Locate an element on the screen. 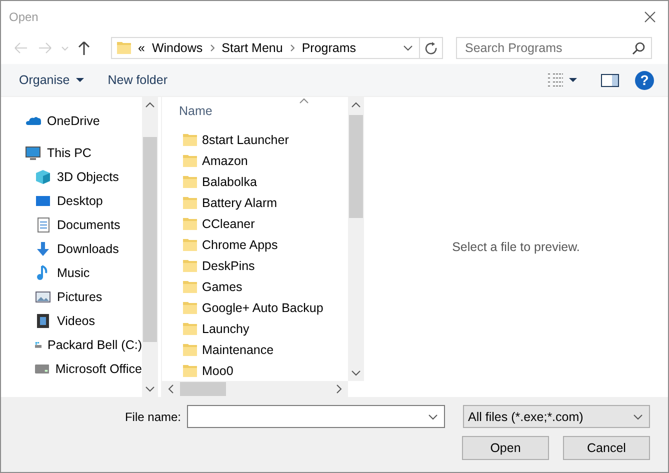 This screenshot has width=669, height=473. folder-item: Chrome Apps is located at coordinates (265, 244).